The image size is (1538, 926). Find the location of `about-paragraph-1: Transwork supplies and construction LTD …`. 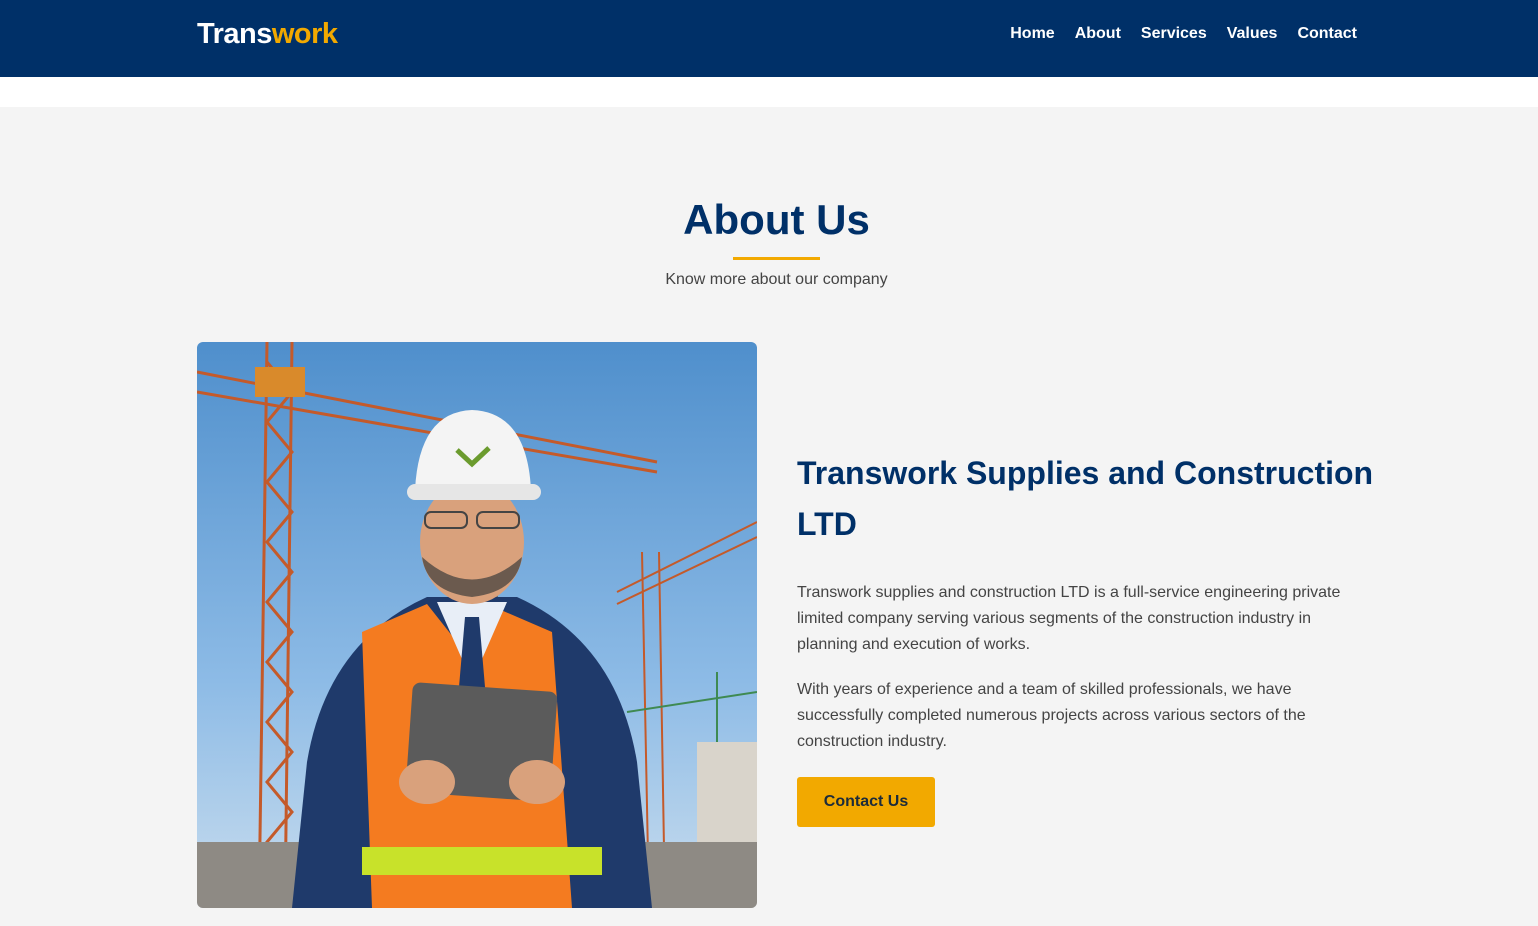

about-paragraph-1: Transwork supplies and construction LTD … is located at coordinates (1069, 618).